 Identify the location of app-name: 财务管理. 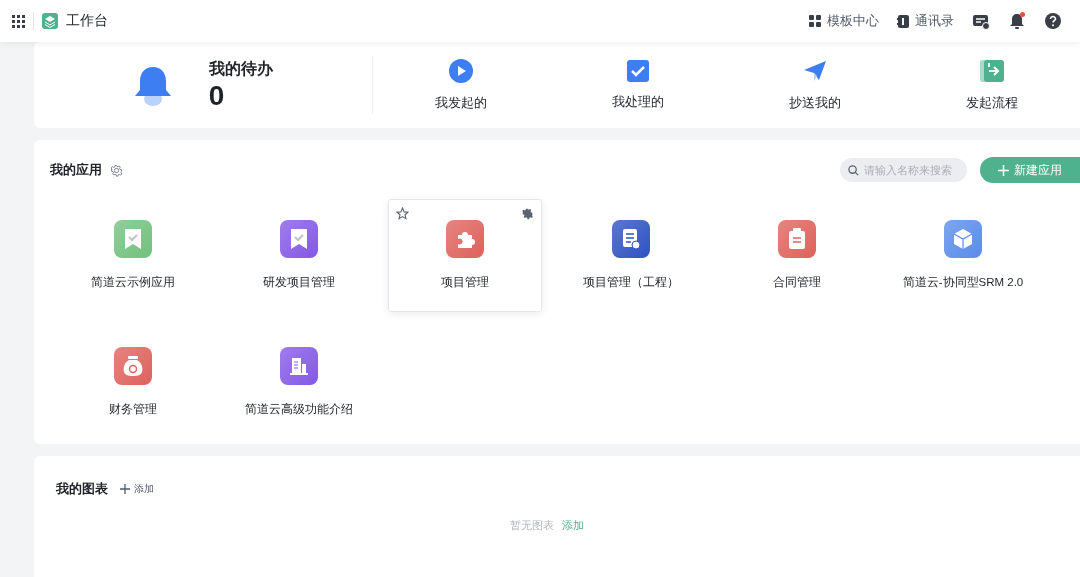
(133, 409).